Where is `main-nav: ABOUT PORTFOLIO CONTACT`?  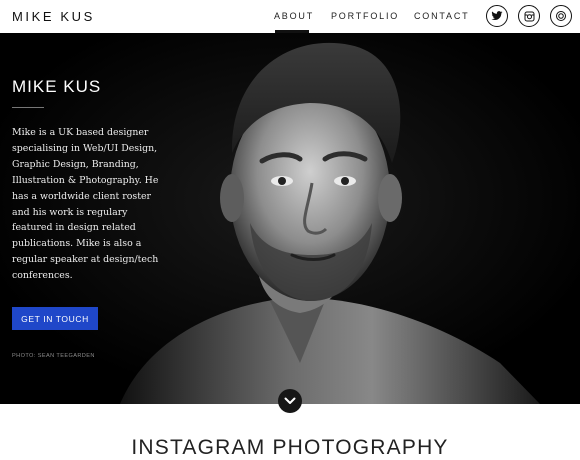 main-nav: ABOUT PORTFOLIO CONTACT is located at coordinates (379, 16).